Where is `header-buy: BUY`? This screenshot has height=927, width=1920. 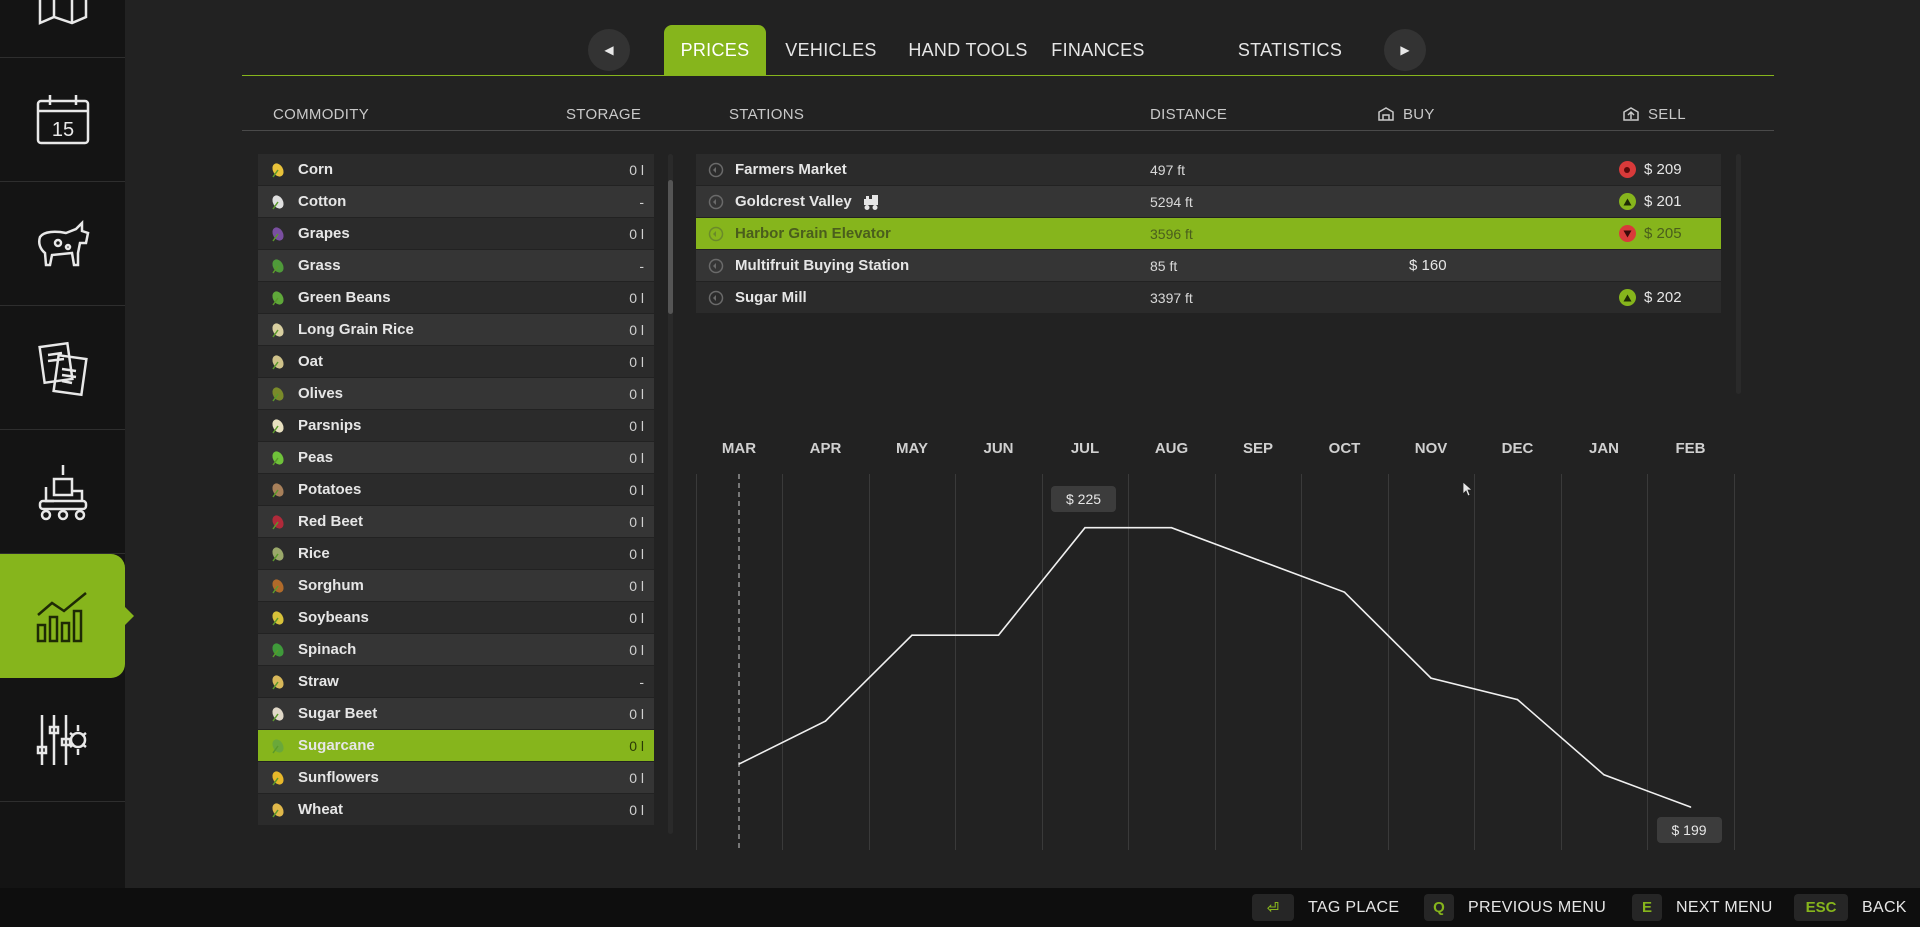
header-buy: BUY is located at coordinates (1419, 114).